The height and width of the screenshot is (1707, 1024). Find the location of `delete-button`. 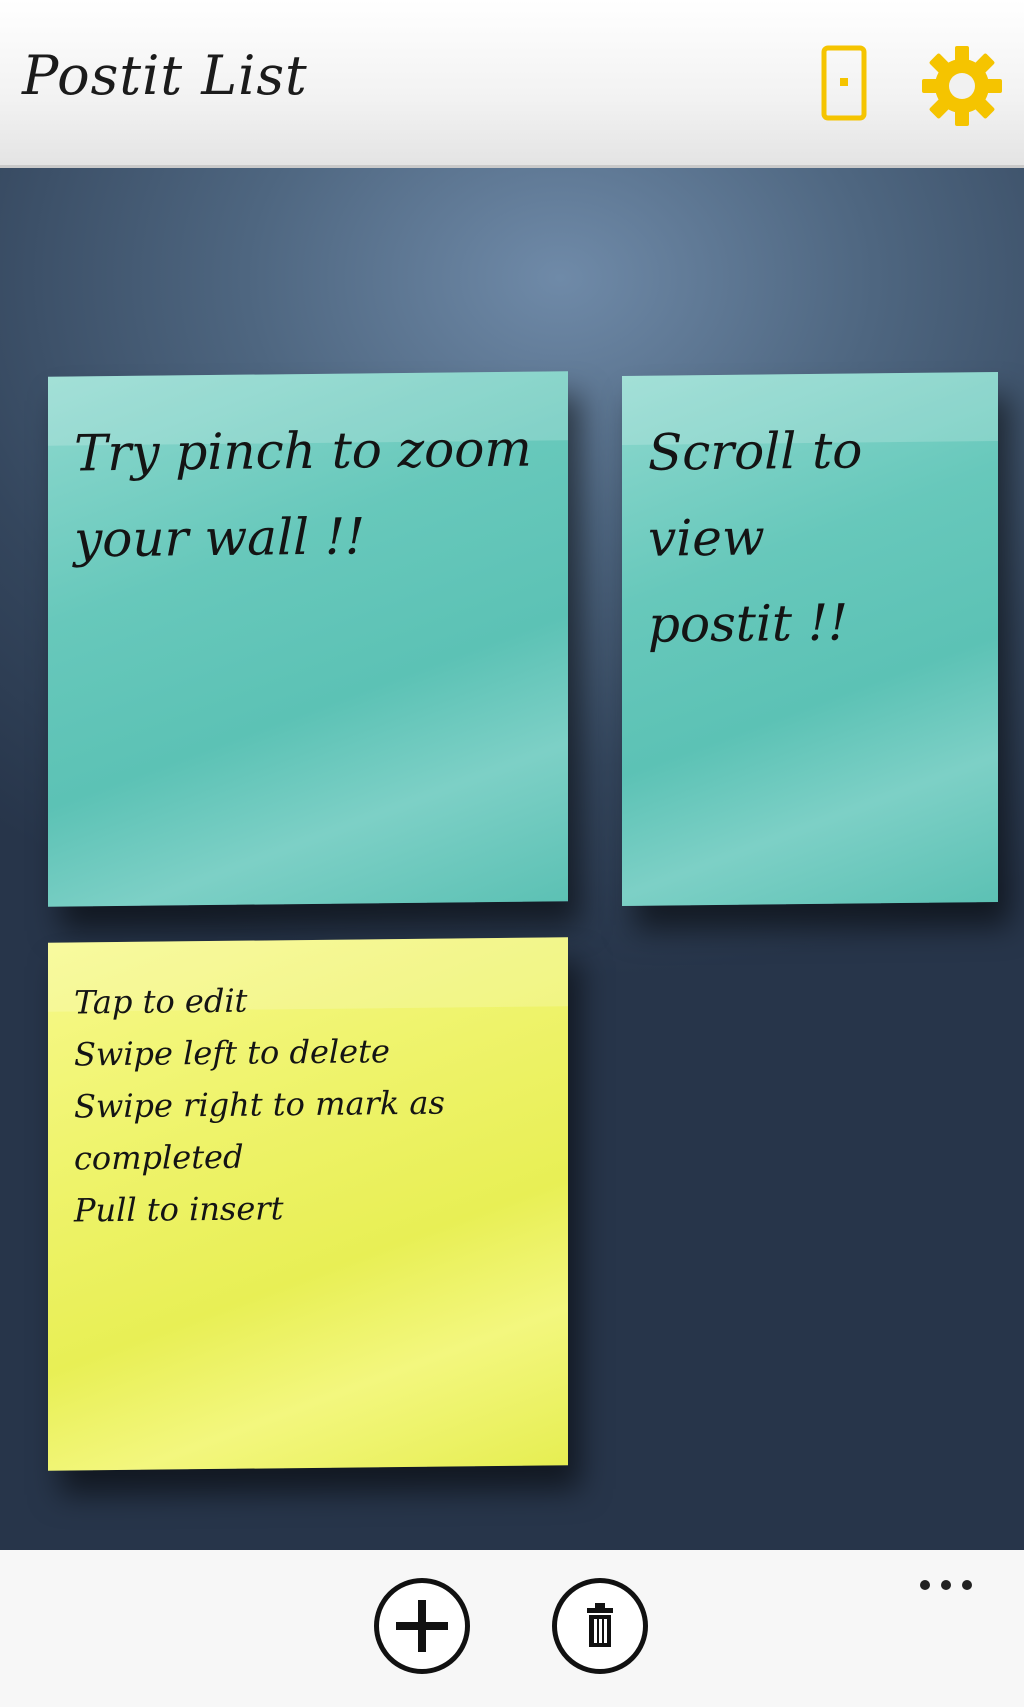

delete-button is located at coordinates (600, 1626).